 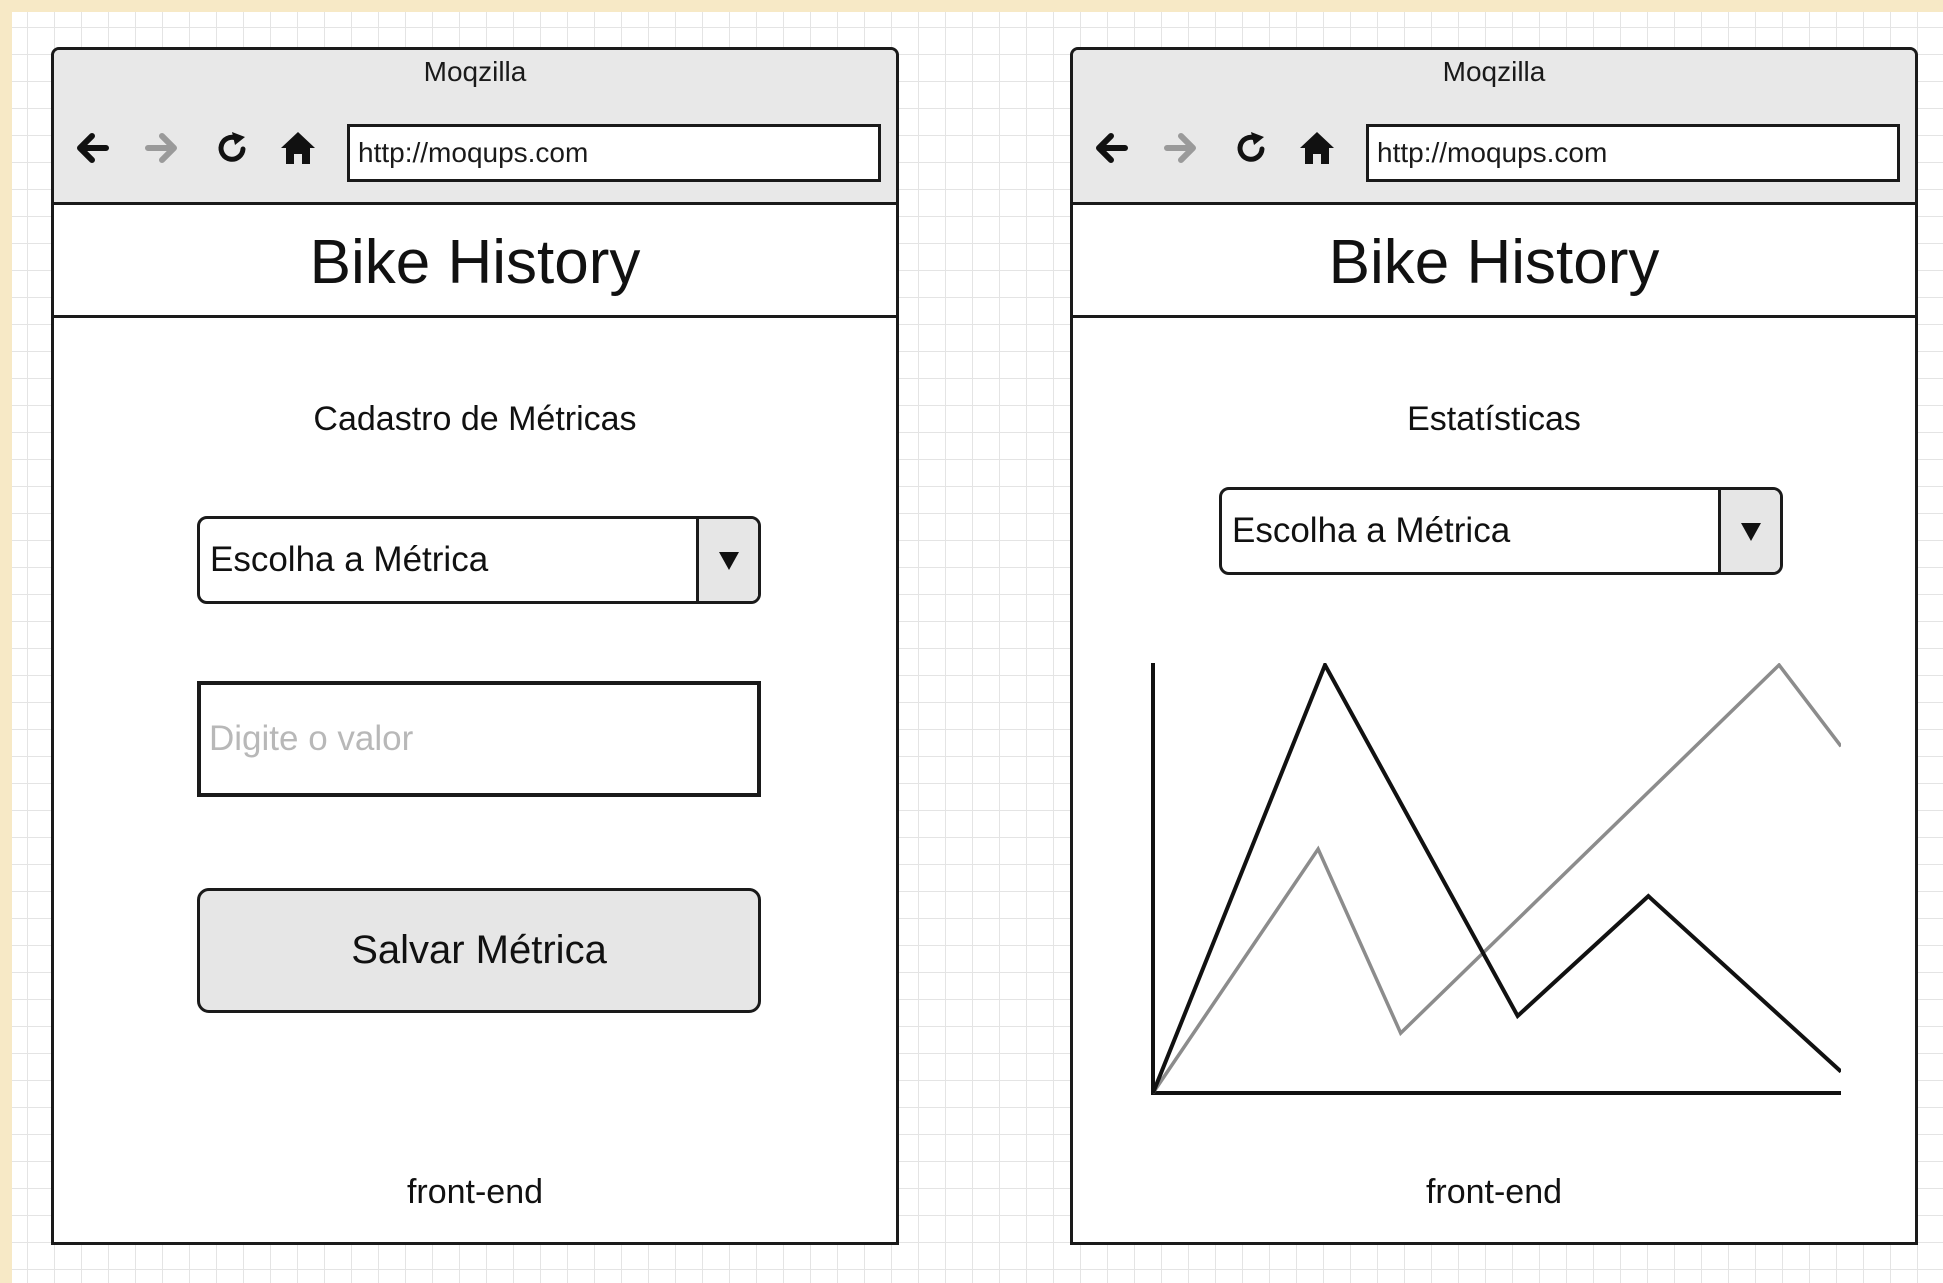 I want to click on canvas-top-edge, so click(x=971, y=6).